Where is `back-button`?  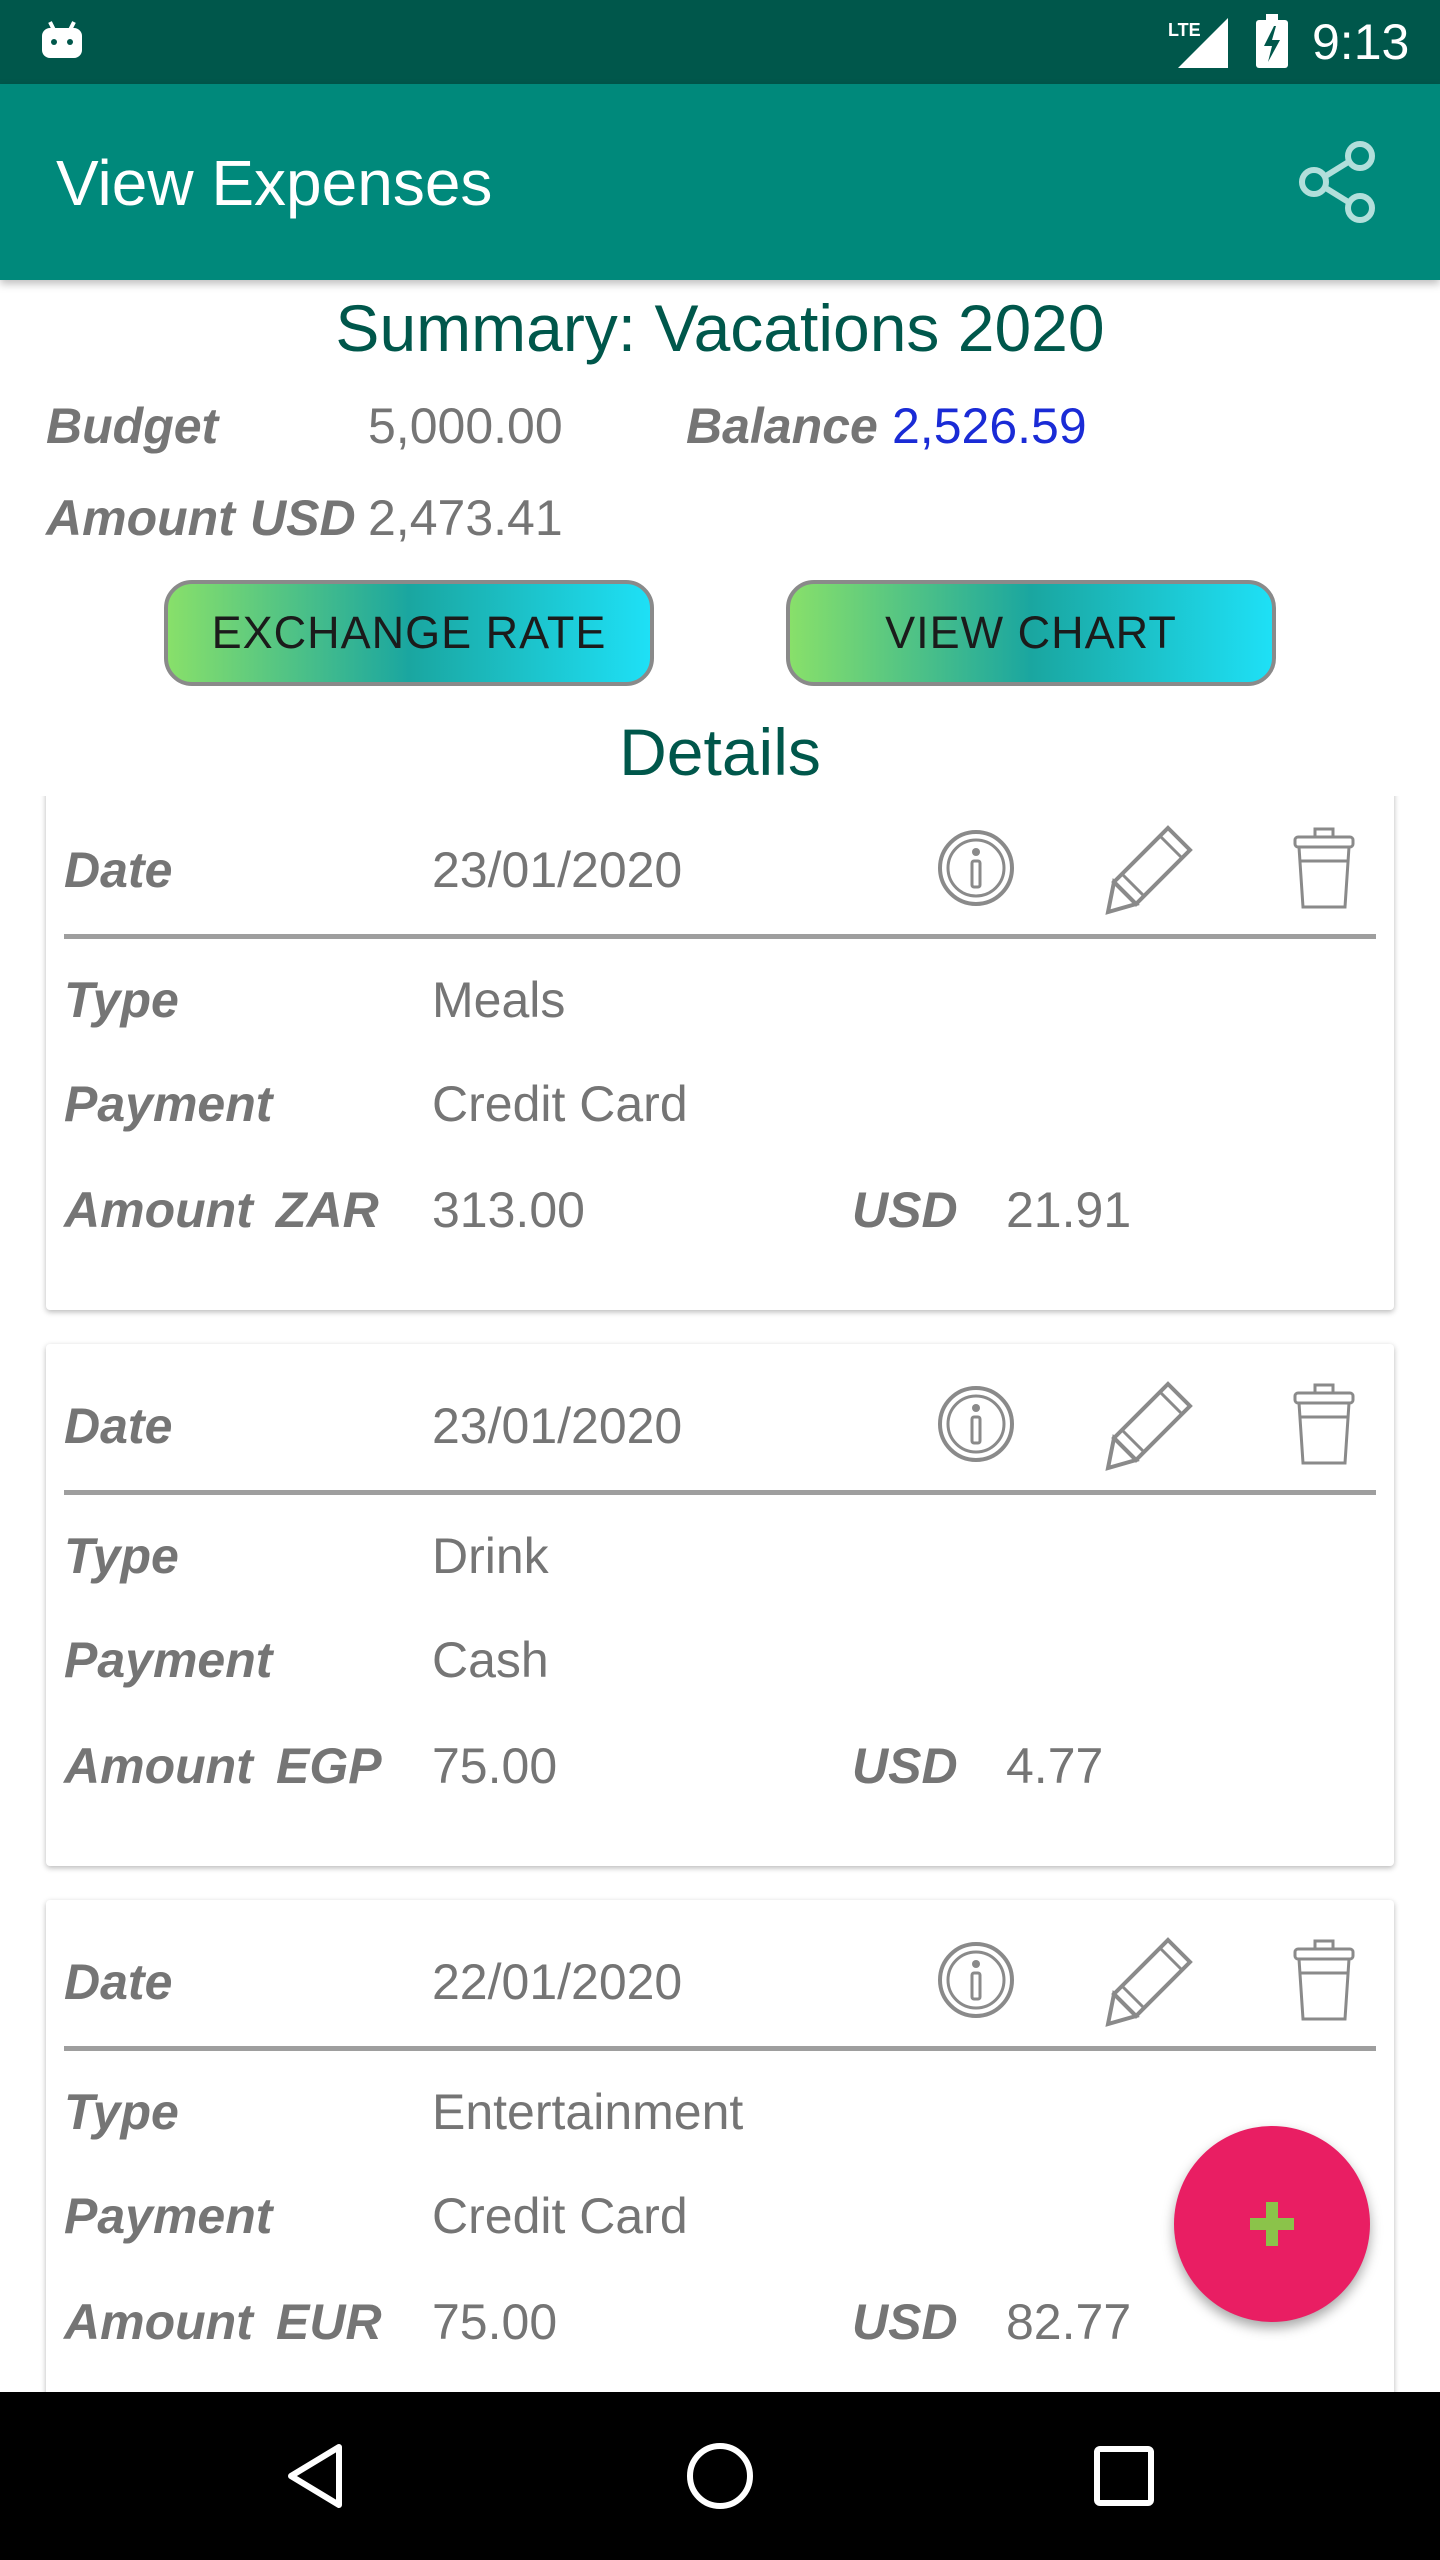
back-button is located at coordinates (316, 2476).